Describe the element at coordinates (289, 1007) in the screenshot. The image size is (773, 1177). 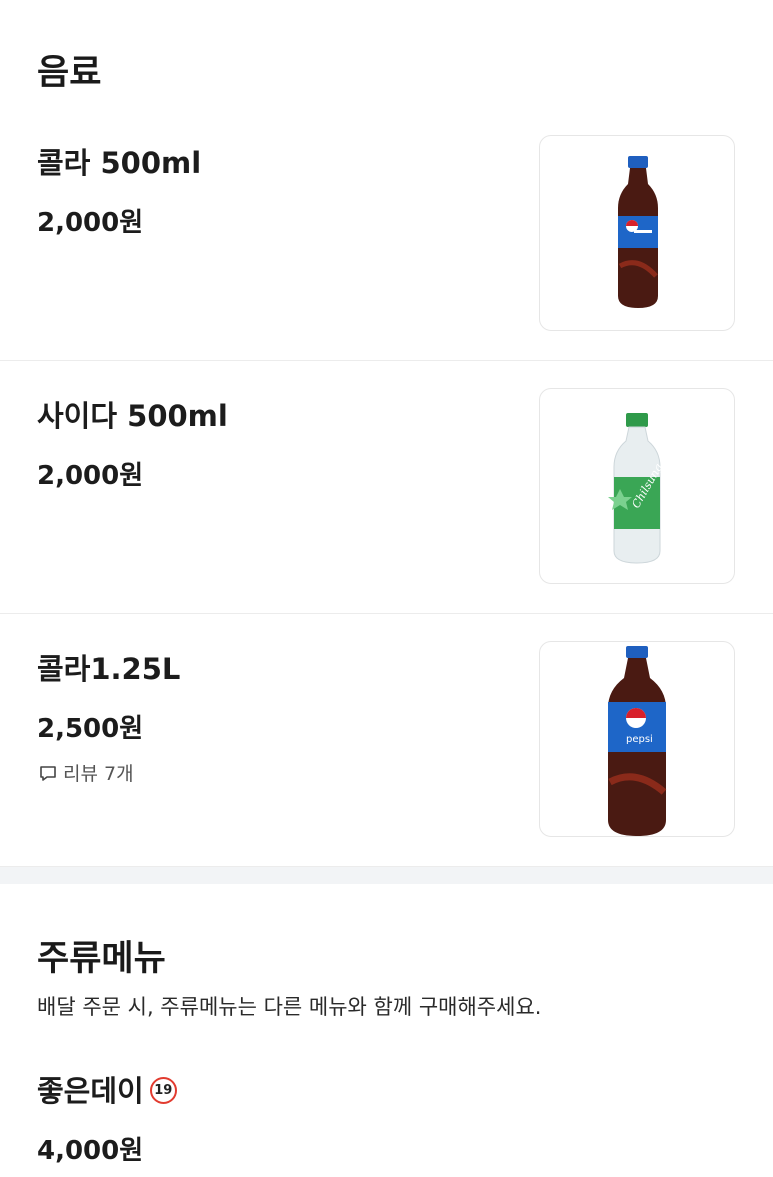
I see `section-notice: 배달 주문 시, 주류메뉴는 다른 메뉴와 함께 구매해주세요.` at that location.